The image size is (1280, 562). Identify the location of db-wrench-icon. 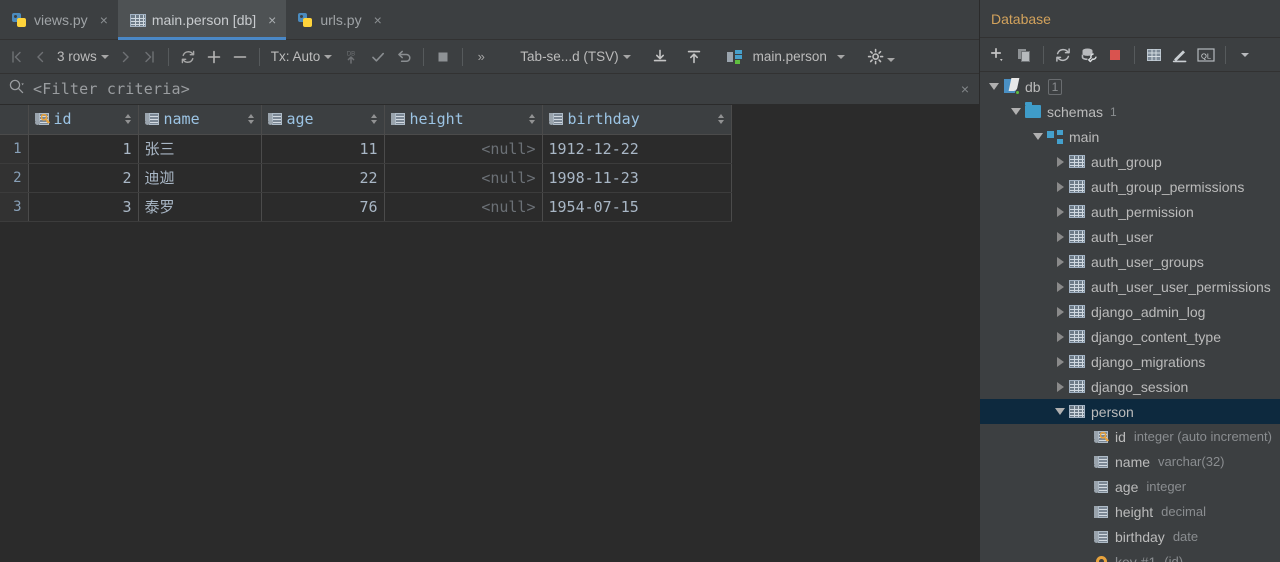
(1089, 55).